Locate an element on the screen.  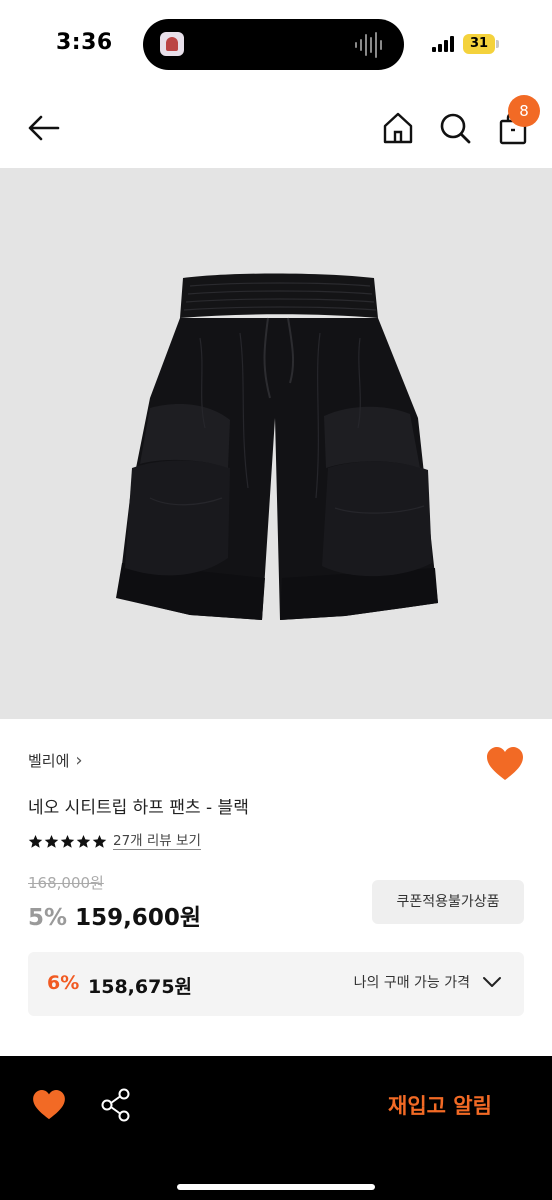
home-indicator is located at coordinates (276, 1187).